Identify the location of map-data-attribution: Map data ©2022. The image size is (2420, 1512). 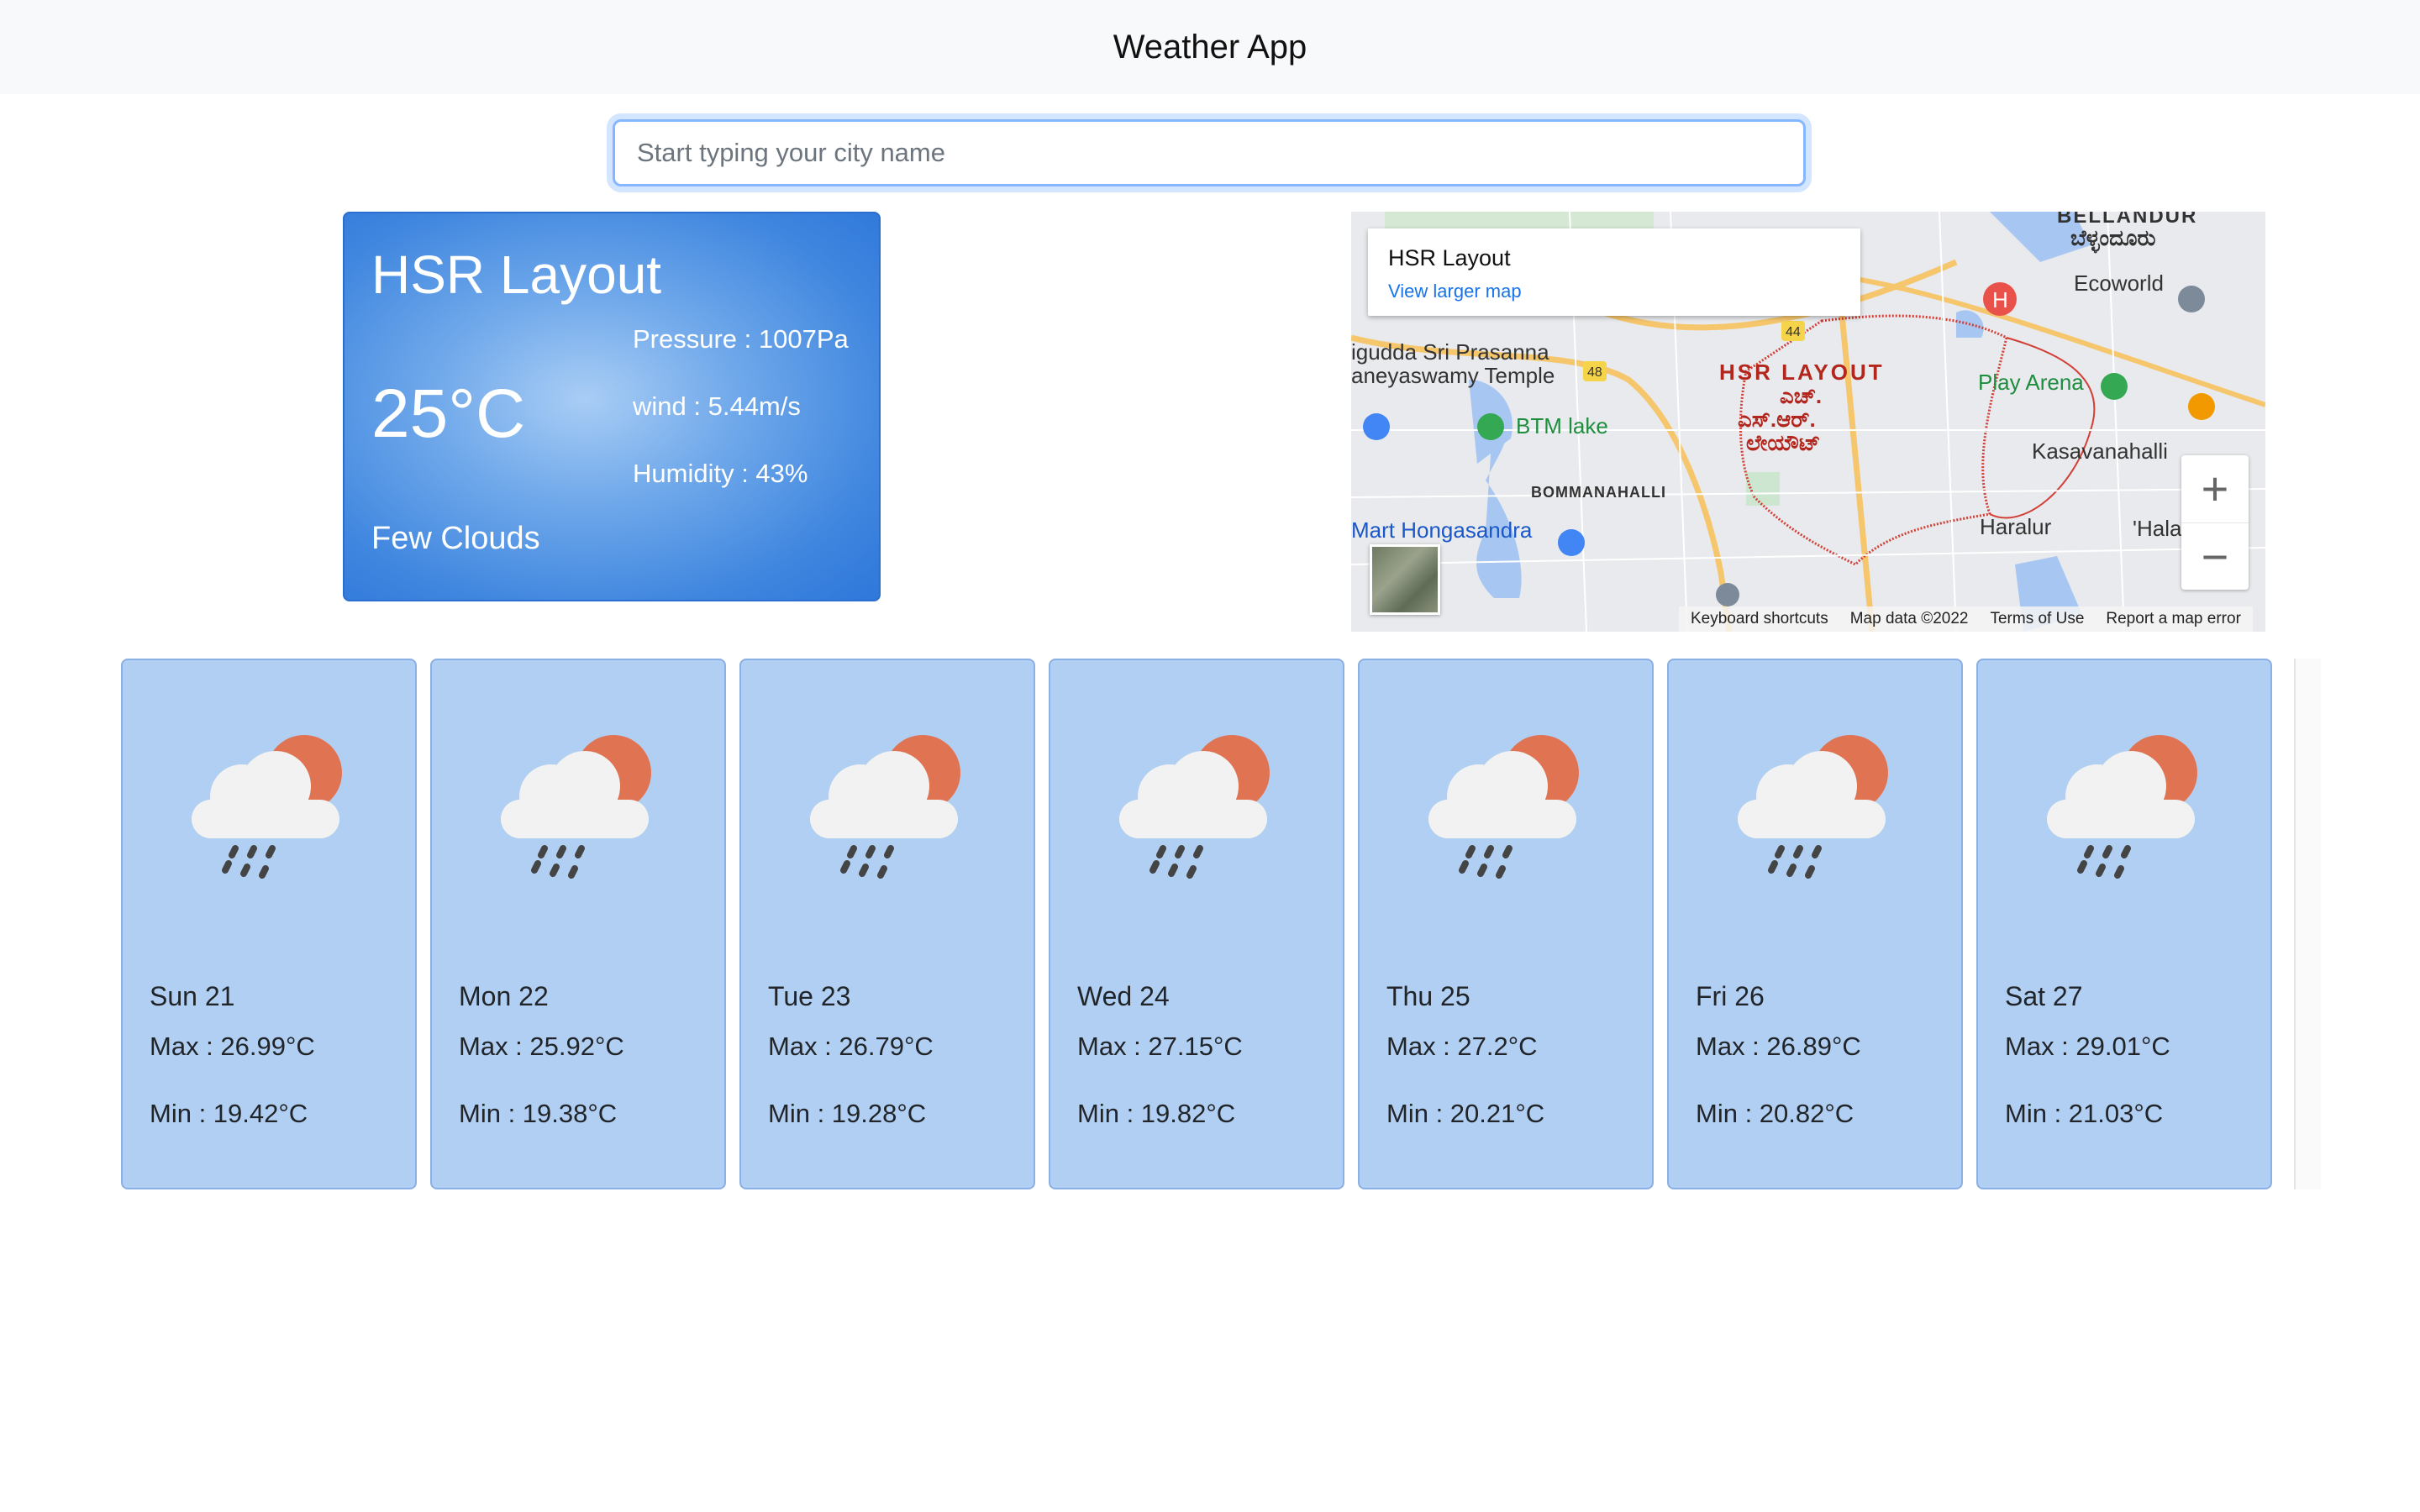
(1909, 618).